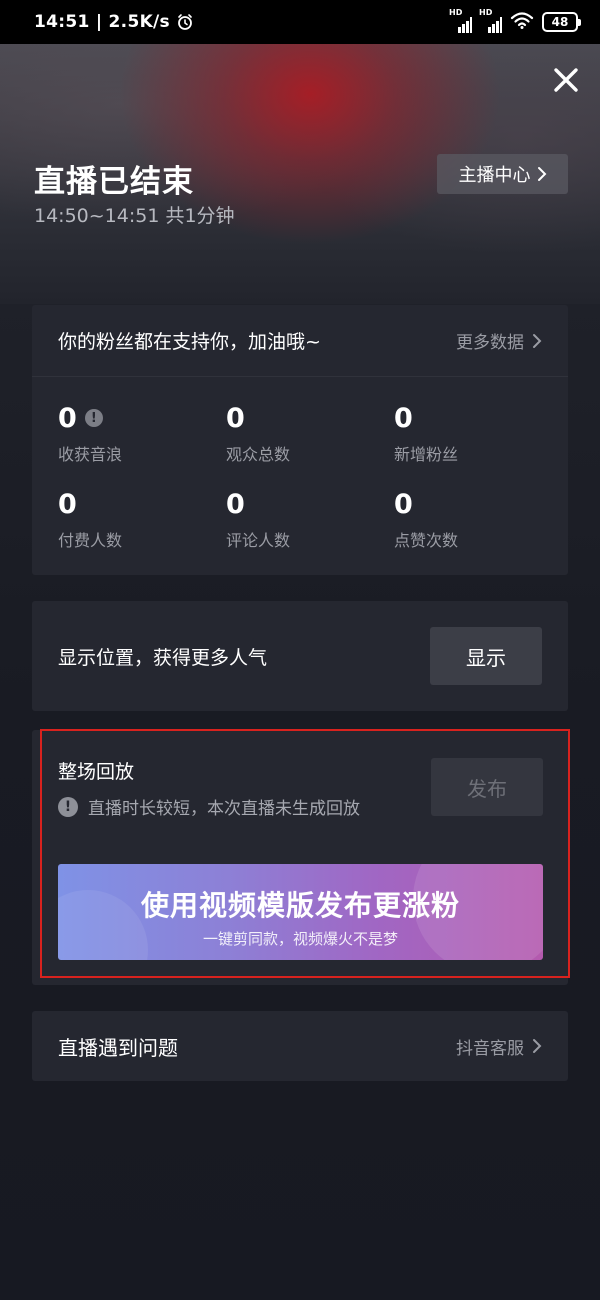 This screenshot has height=1300, width=600. I want to click on page-title: 直播已结束, so click(114, 182).